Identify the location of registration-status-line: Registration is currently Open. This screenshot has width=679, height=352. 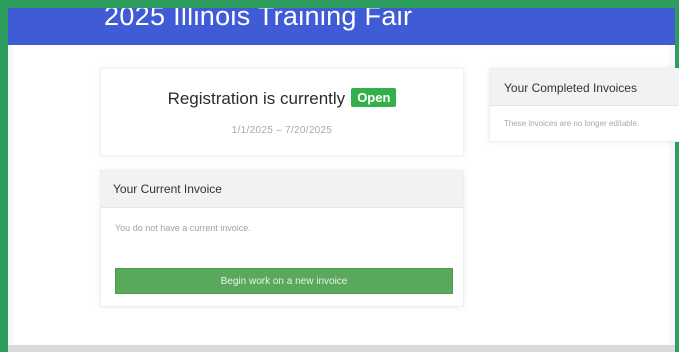
(282, 98).